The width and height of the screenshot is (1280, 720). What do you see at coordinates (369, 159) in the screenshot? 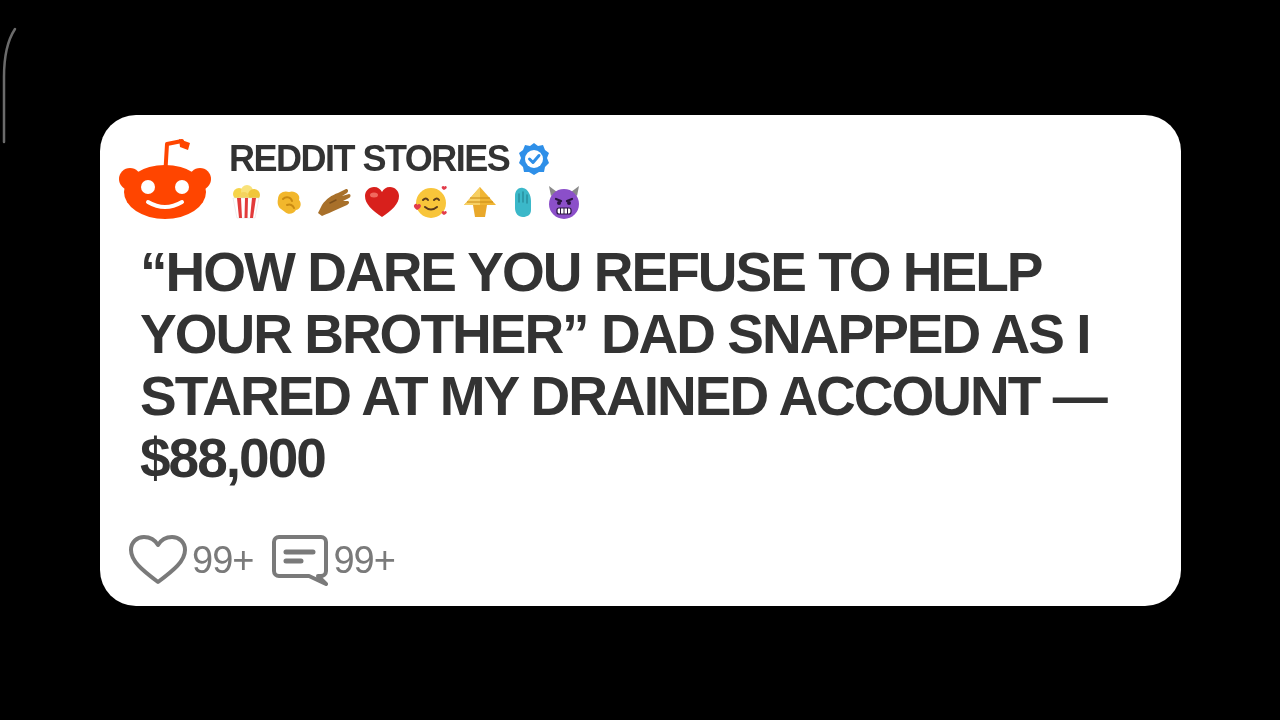
I see `channel-name: REDDIT STORIES` at bounding box center [369, 159].